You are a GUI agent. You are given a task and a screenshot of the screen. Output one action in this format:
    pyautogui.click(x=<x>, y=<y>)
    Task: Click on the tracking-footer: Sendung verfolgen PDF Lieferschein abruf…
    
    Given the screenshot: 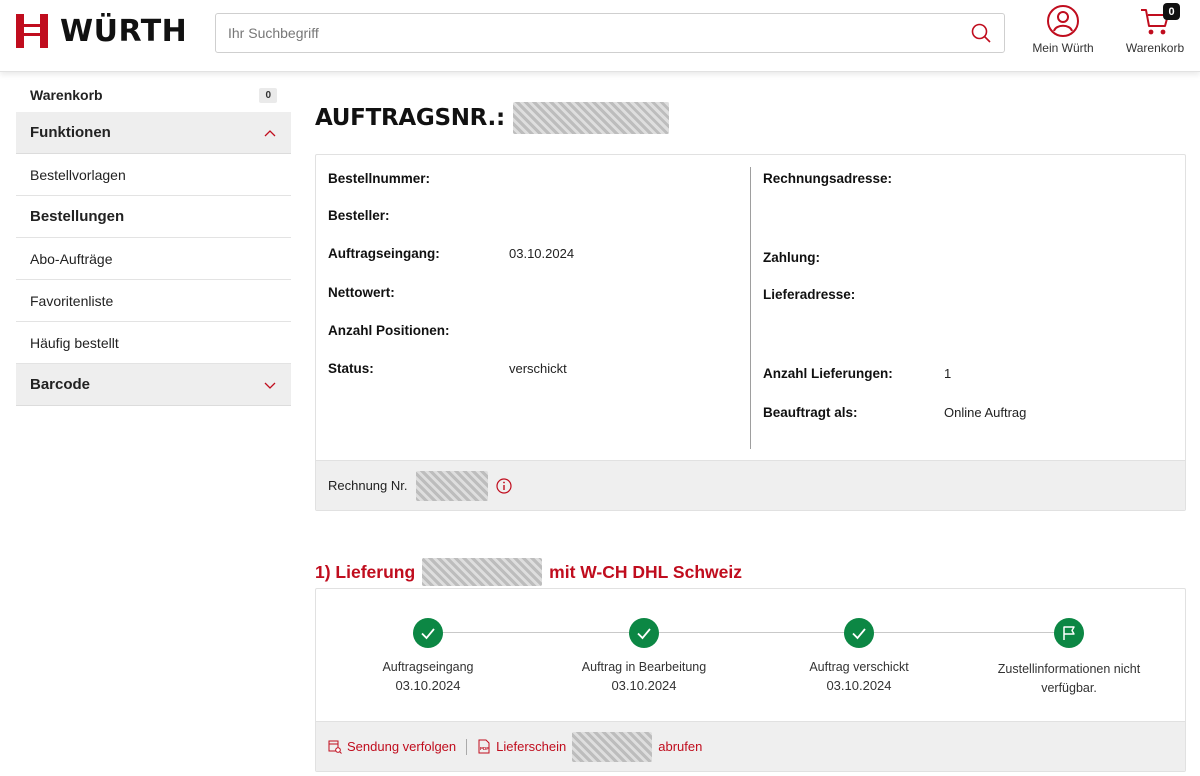 What is the action you would take?
    pyautogui.click(x=750, y=746)
    